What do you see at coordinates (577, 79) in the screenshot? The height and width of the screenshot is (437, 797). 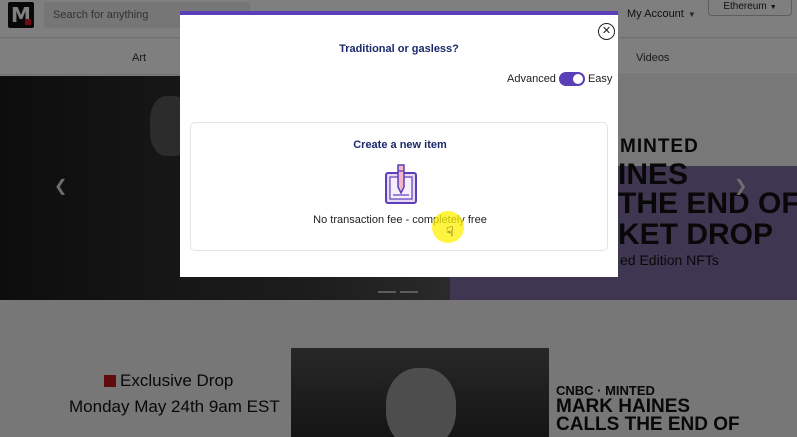 I see `toggle-knob` at bounding box center [577, 79].